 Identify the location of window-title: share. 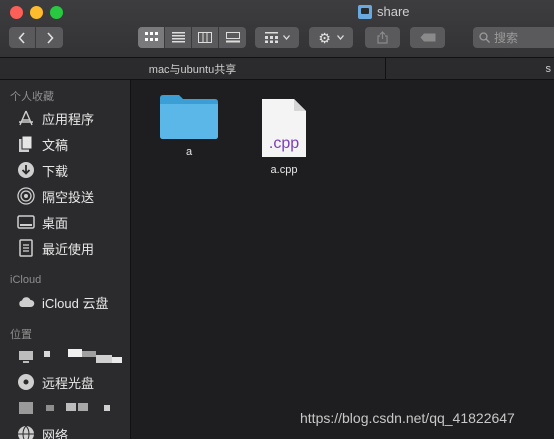
(384, 11).